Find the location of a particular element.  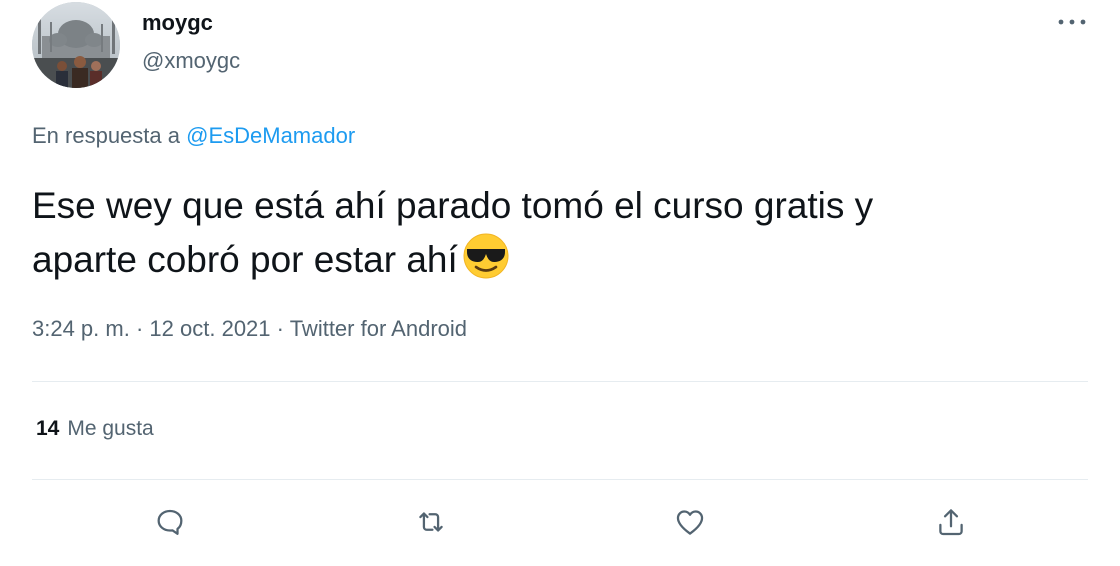

tweet-time: 3:24 p. m. is located at coordinates (81, 328).